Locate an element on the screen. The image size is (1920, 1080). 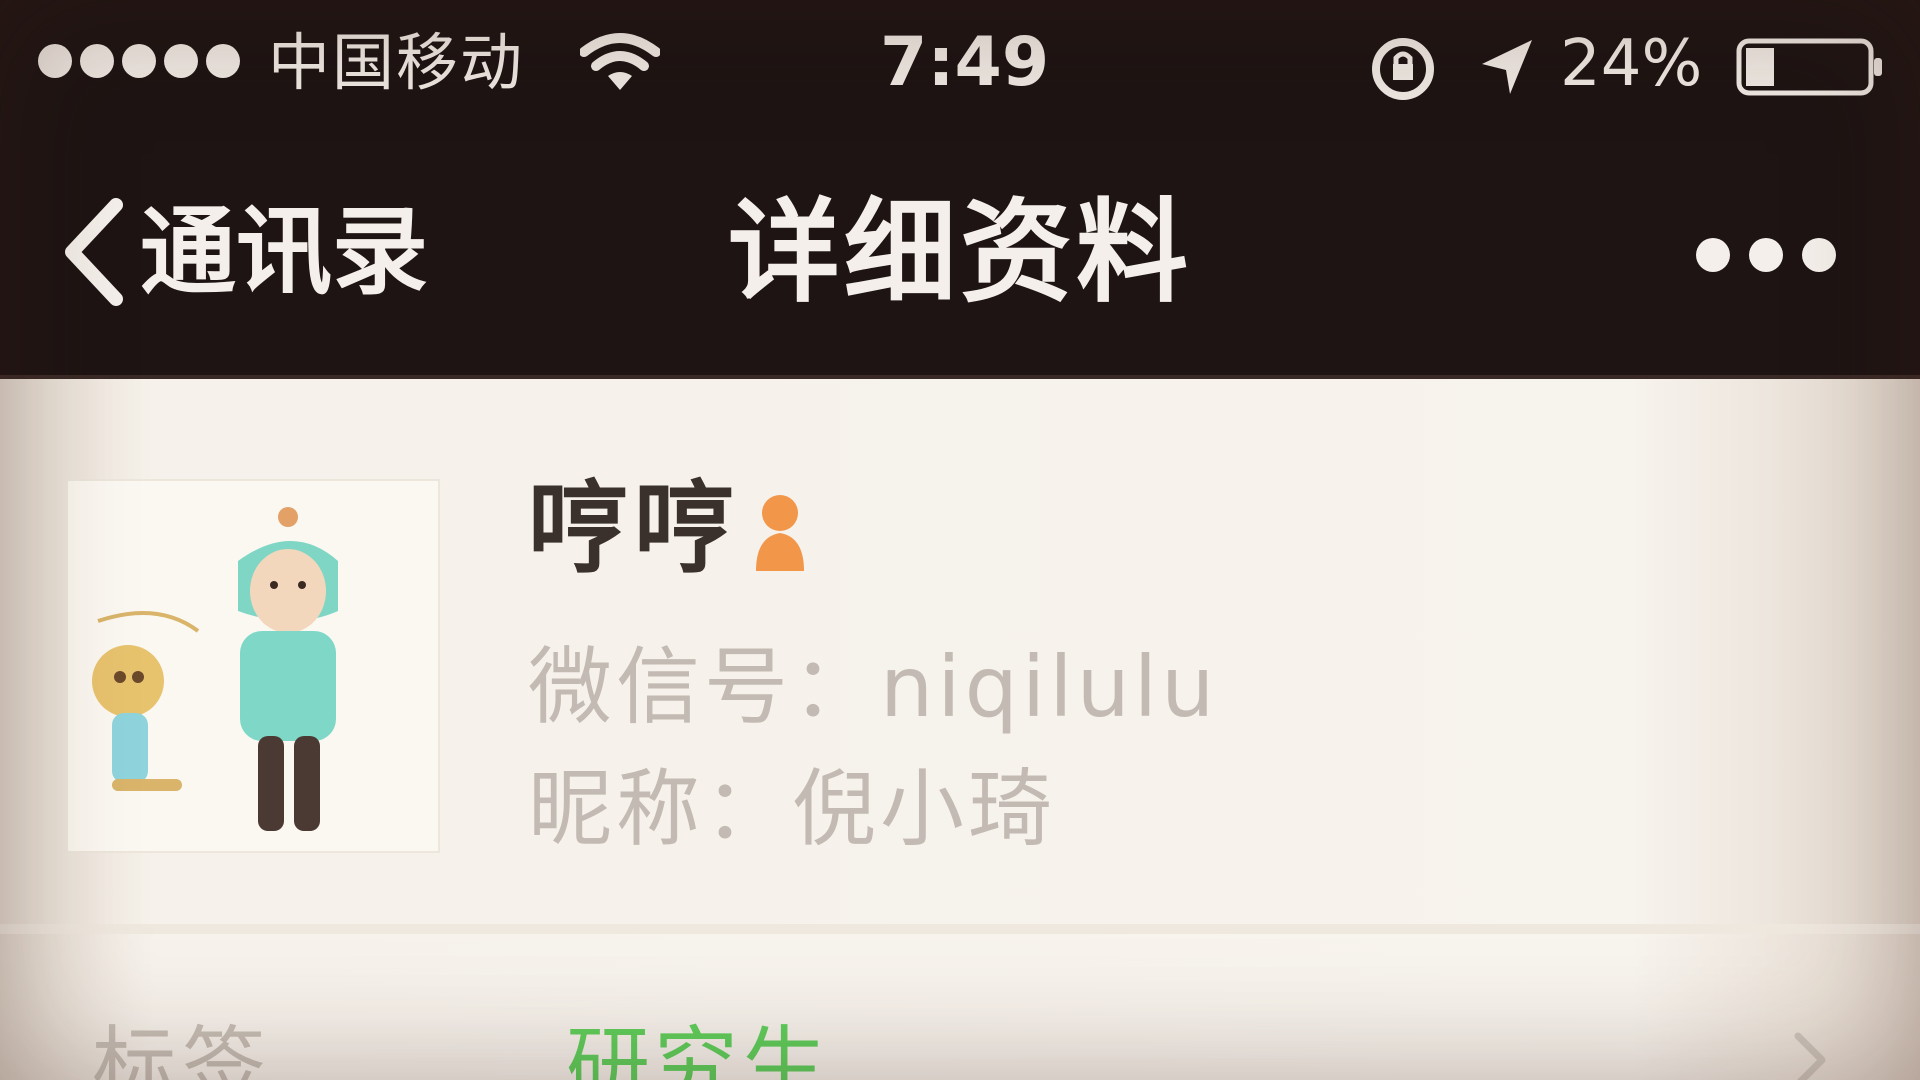
wifi-icon is located at coordinates (620, 61).